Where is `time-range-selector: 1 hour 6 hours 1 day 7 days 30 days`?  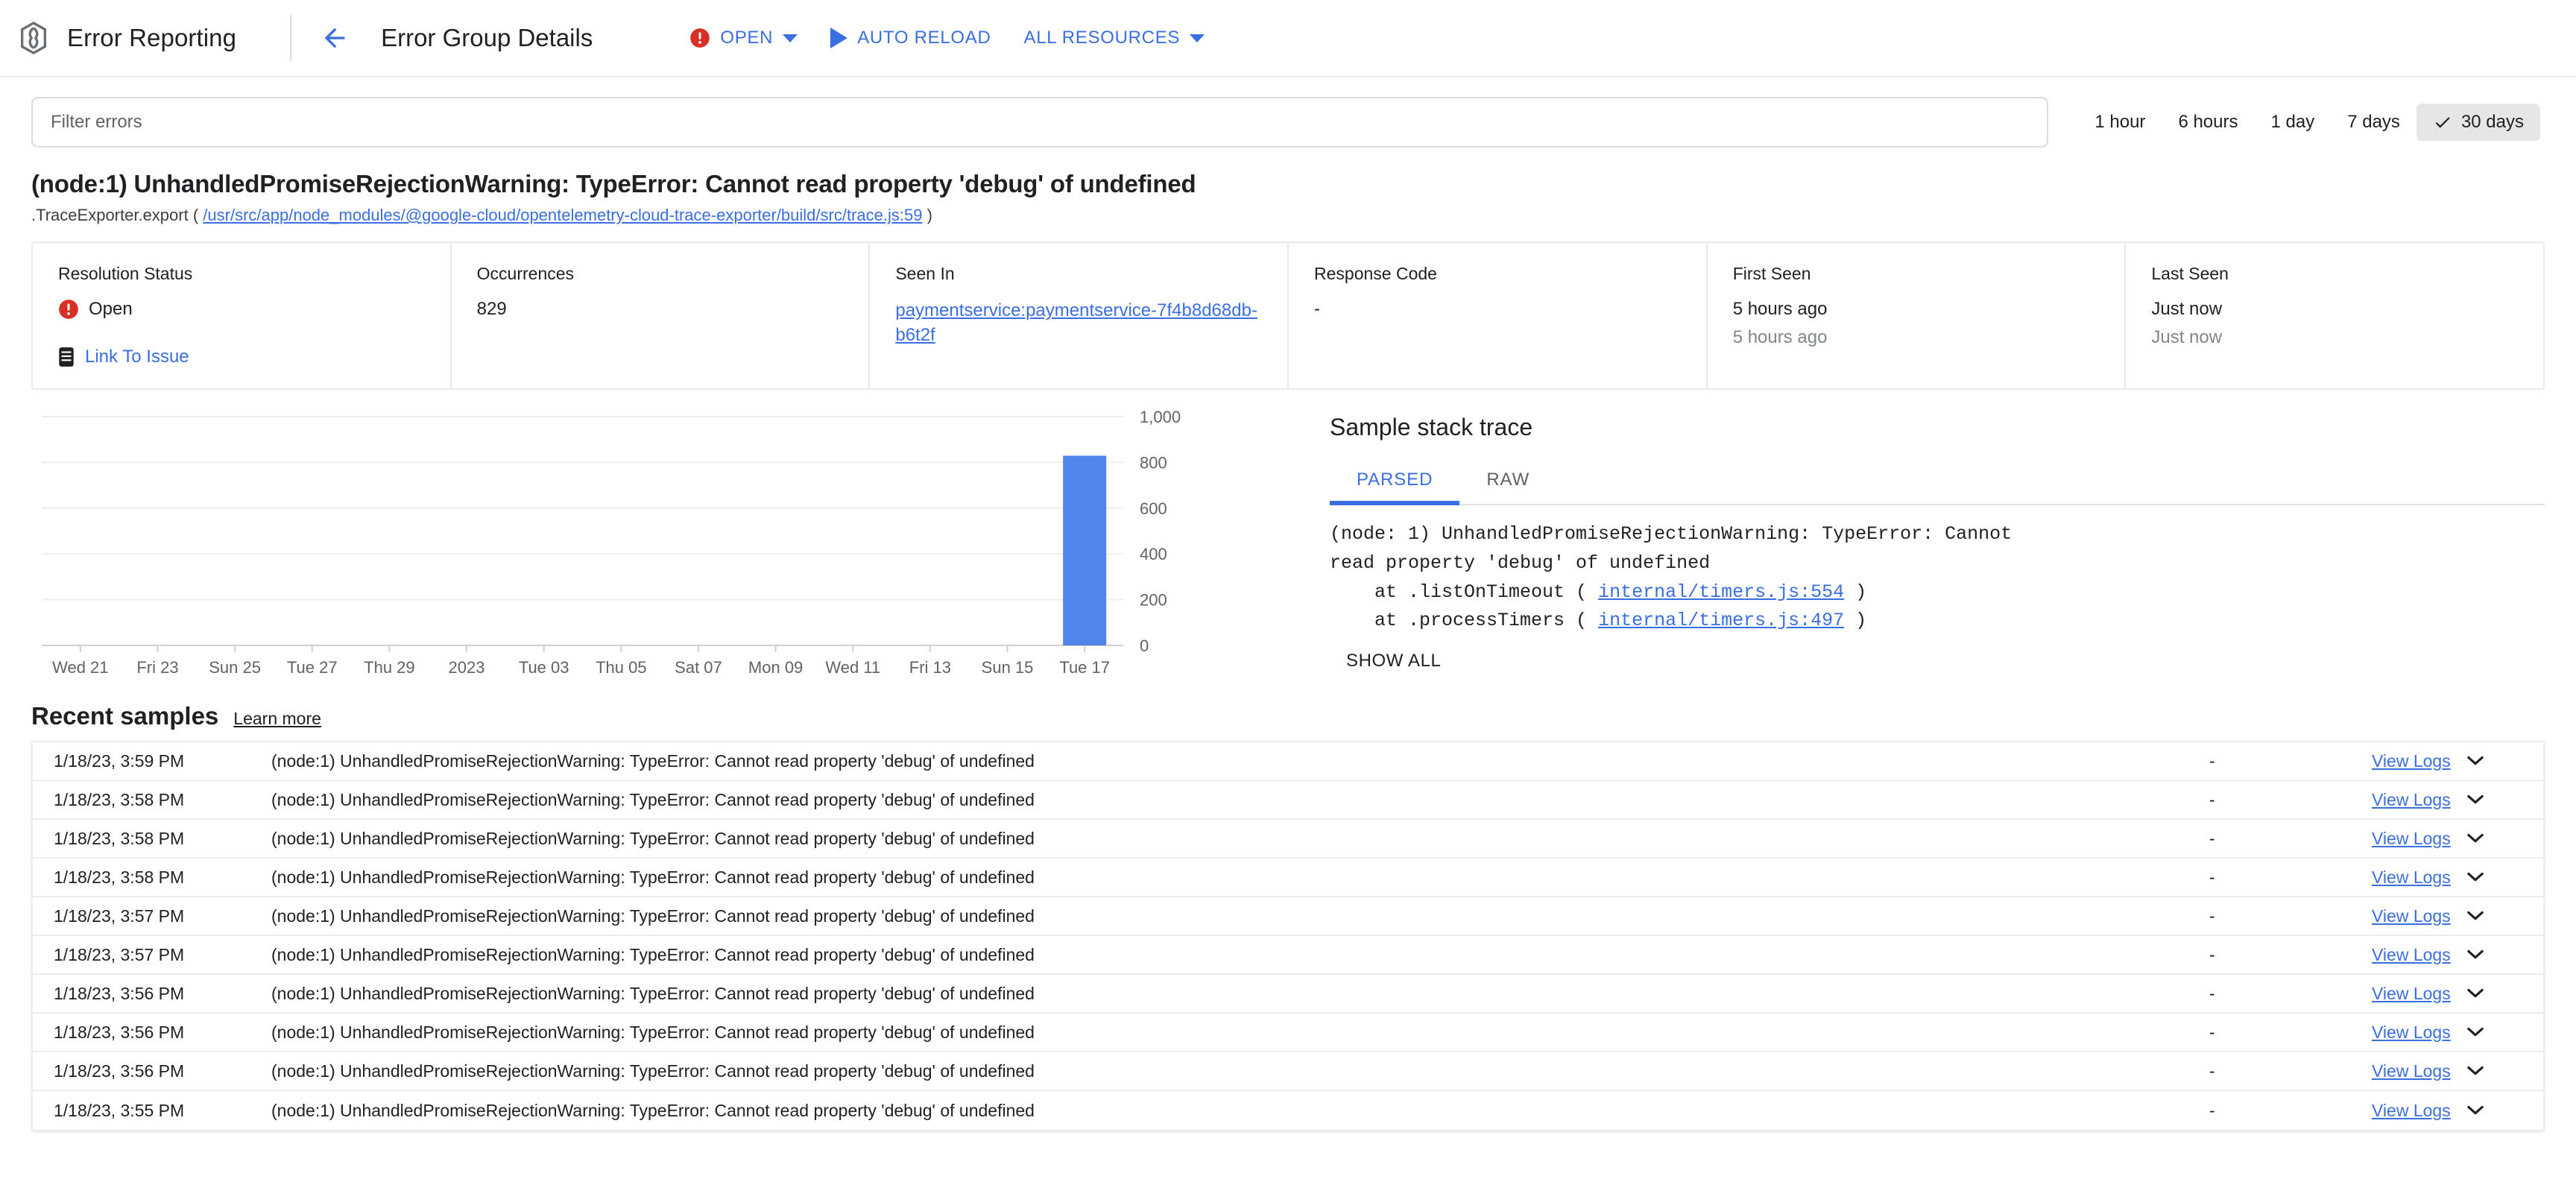
time-range-selector: 1 hour 6 hours 1 day 7 days 30 days is located at coordinates (2309, 122).